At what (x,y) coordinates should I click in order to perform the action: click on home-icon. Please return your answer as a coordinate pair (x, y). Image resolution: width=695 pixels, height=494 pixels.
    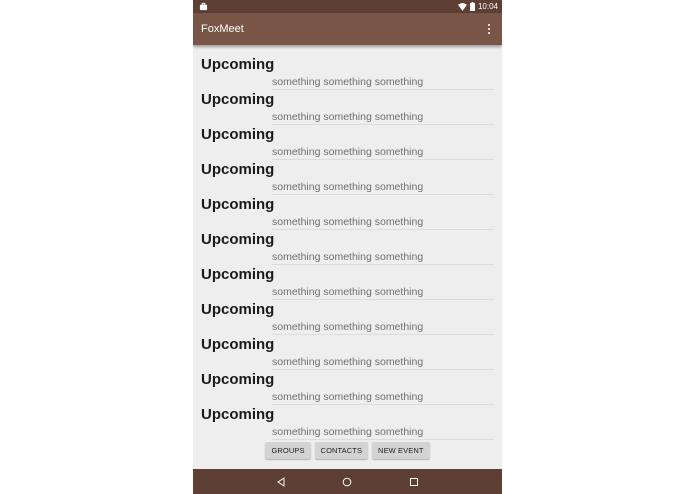
    Looking at the image, I should click on (347, 481).